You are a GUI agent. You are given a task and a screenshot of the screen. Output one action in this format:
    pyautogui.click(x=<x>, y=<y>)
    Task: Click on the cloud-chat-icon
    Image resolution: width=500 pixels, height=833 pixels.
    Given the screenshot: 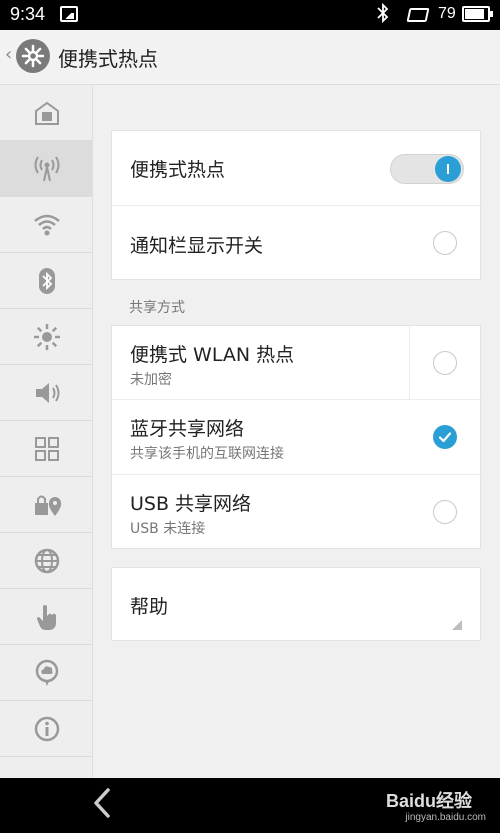 What is the action you would take?
    pyautogui.click(x=46, y=672)
    